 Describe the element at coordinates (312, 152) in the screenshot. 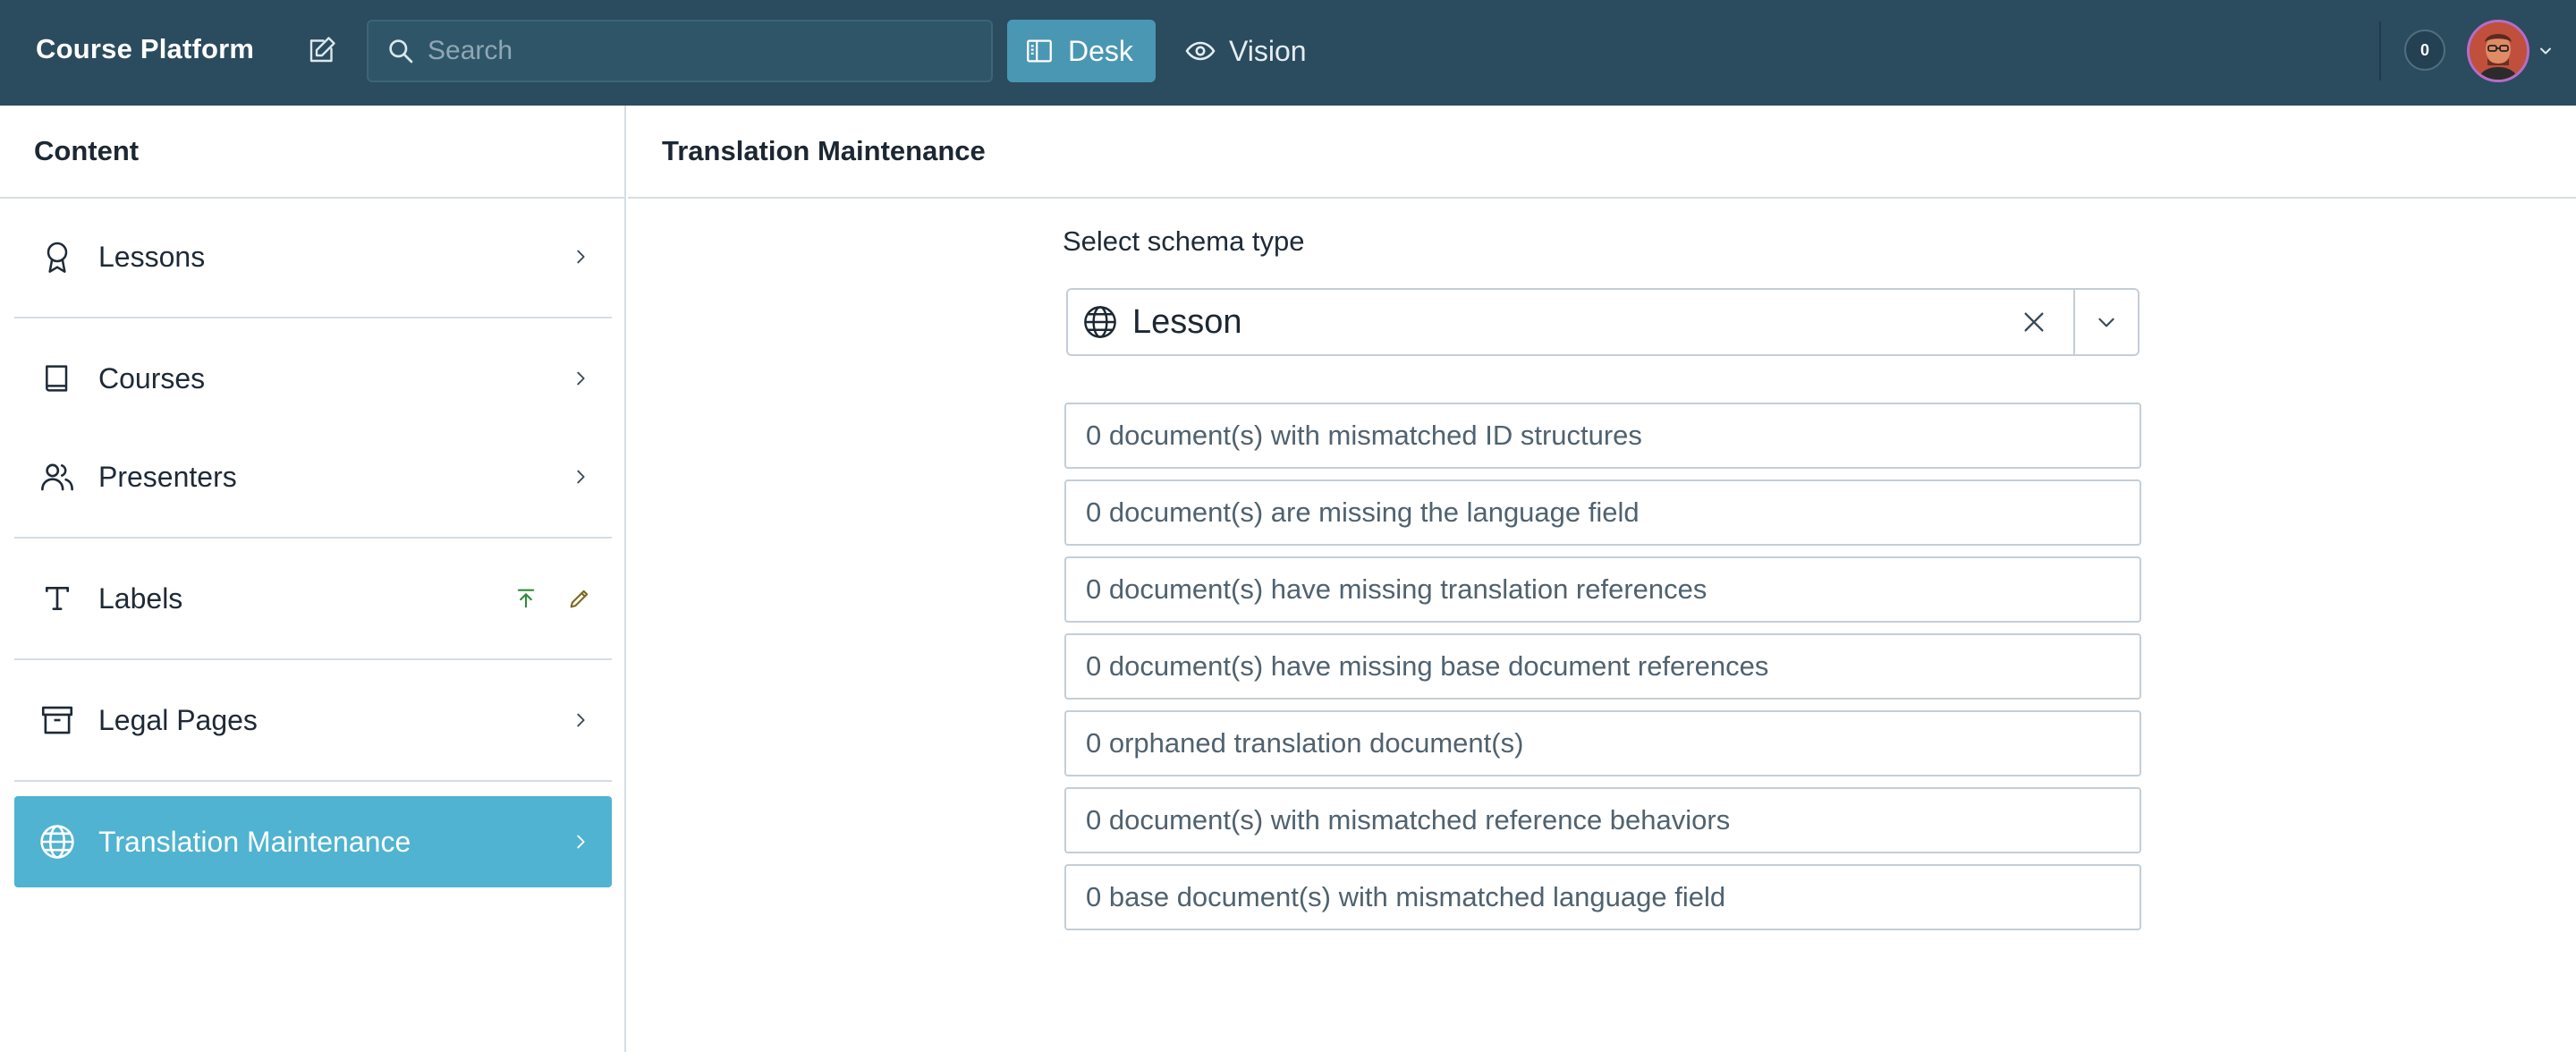

I see `sidebar-title: Content` at that location.